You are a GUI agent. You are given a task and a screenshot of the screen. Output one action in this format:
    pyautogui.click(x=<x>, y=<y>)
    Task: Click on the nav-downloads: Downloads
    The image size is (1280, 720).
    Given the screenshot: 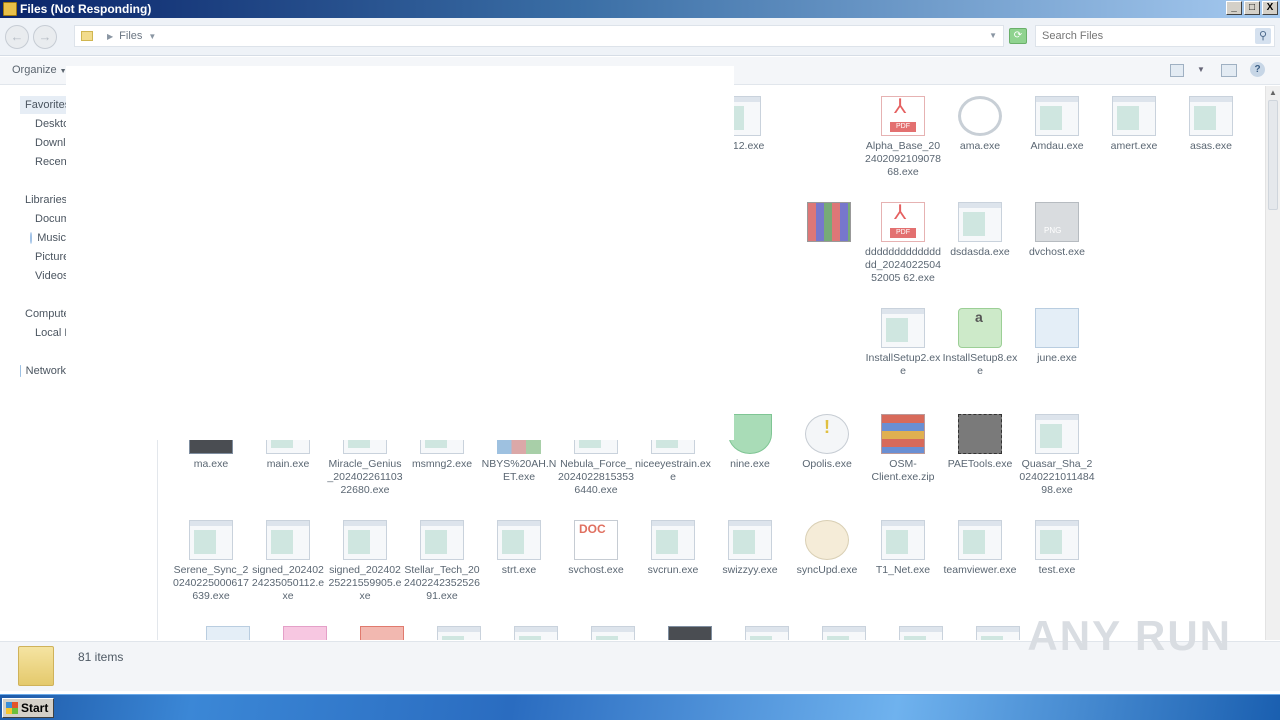 What is the action you would take?
    pyautogui.click(x=48, y=143)
    